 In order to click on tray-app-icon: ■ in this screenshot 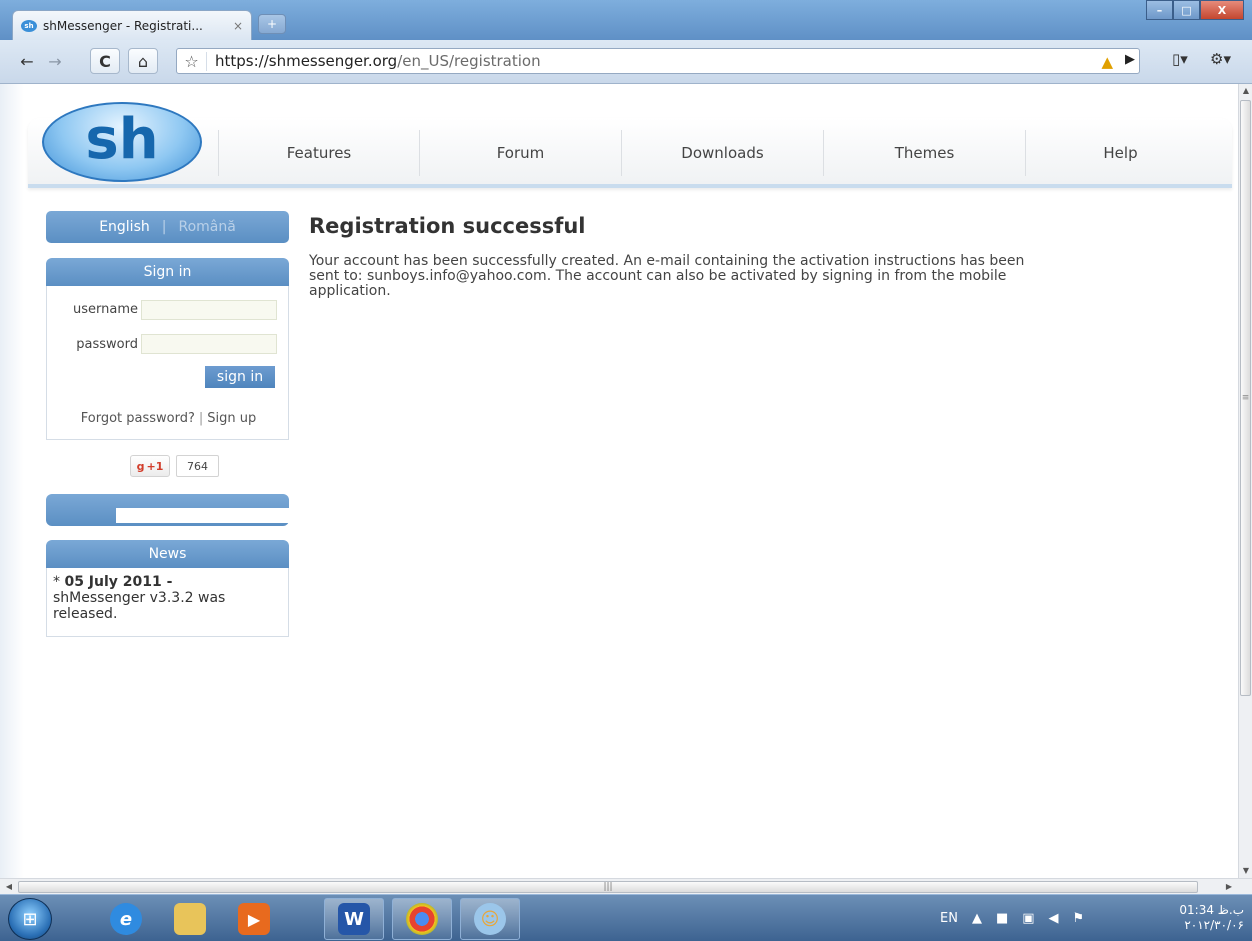, I will do `click(1002, 918)`.